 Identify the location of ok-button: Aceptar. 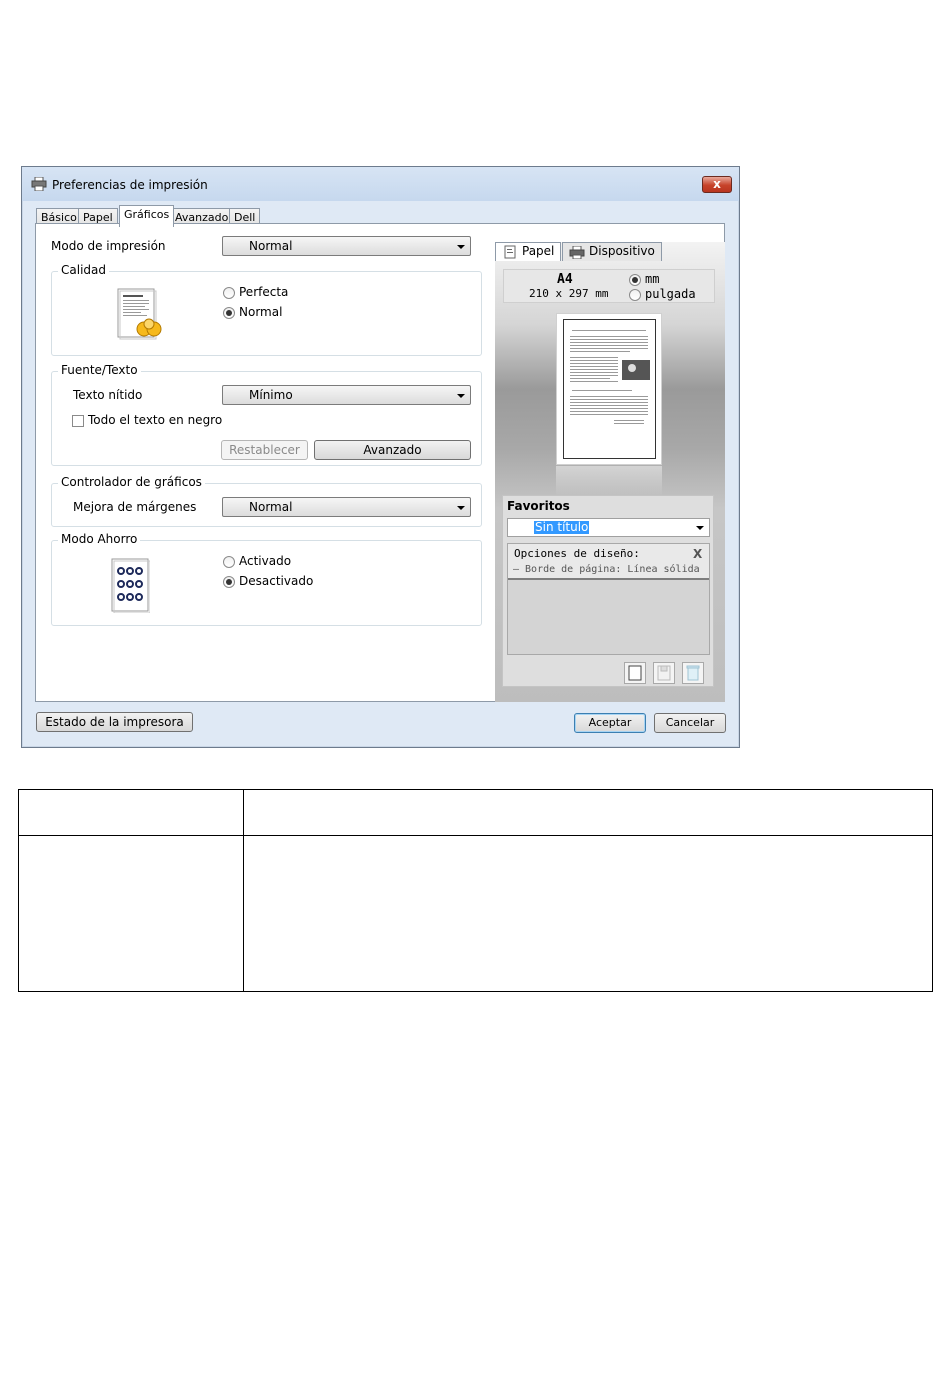
(610, 723).